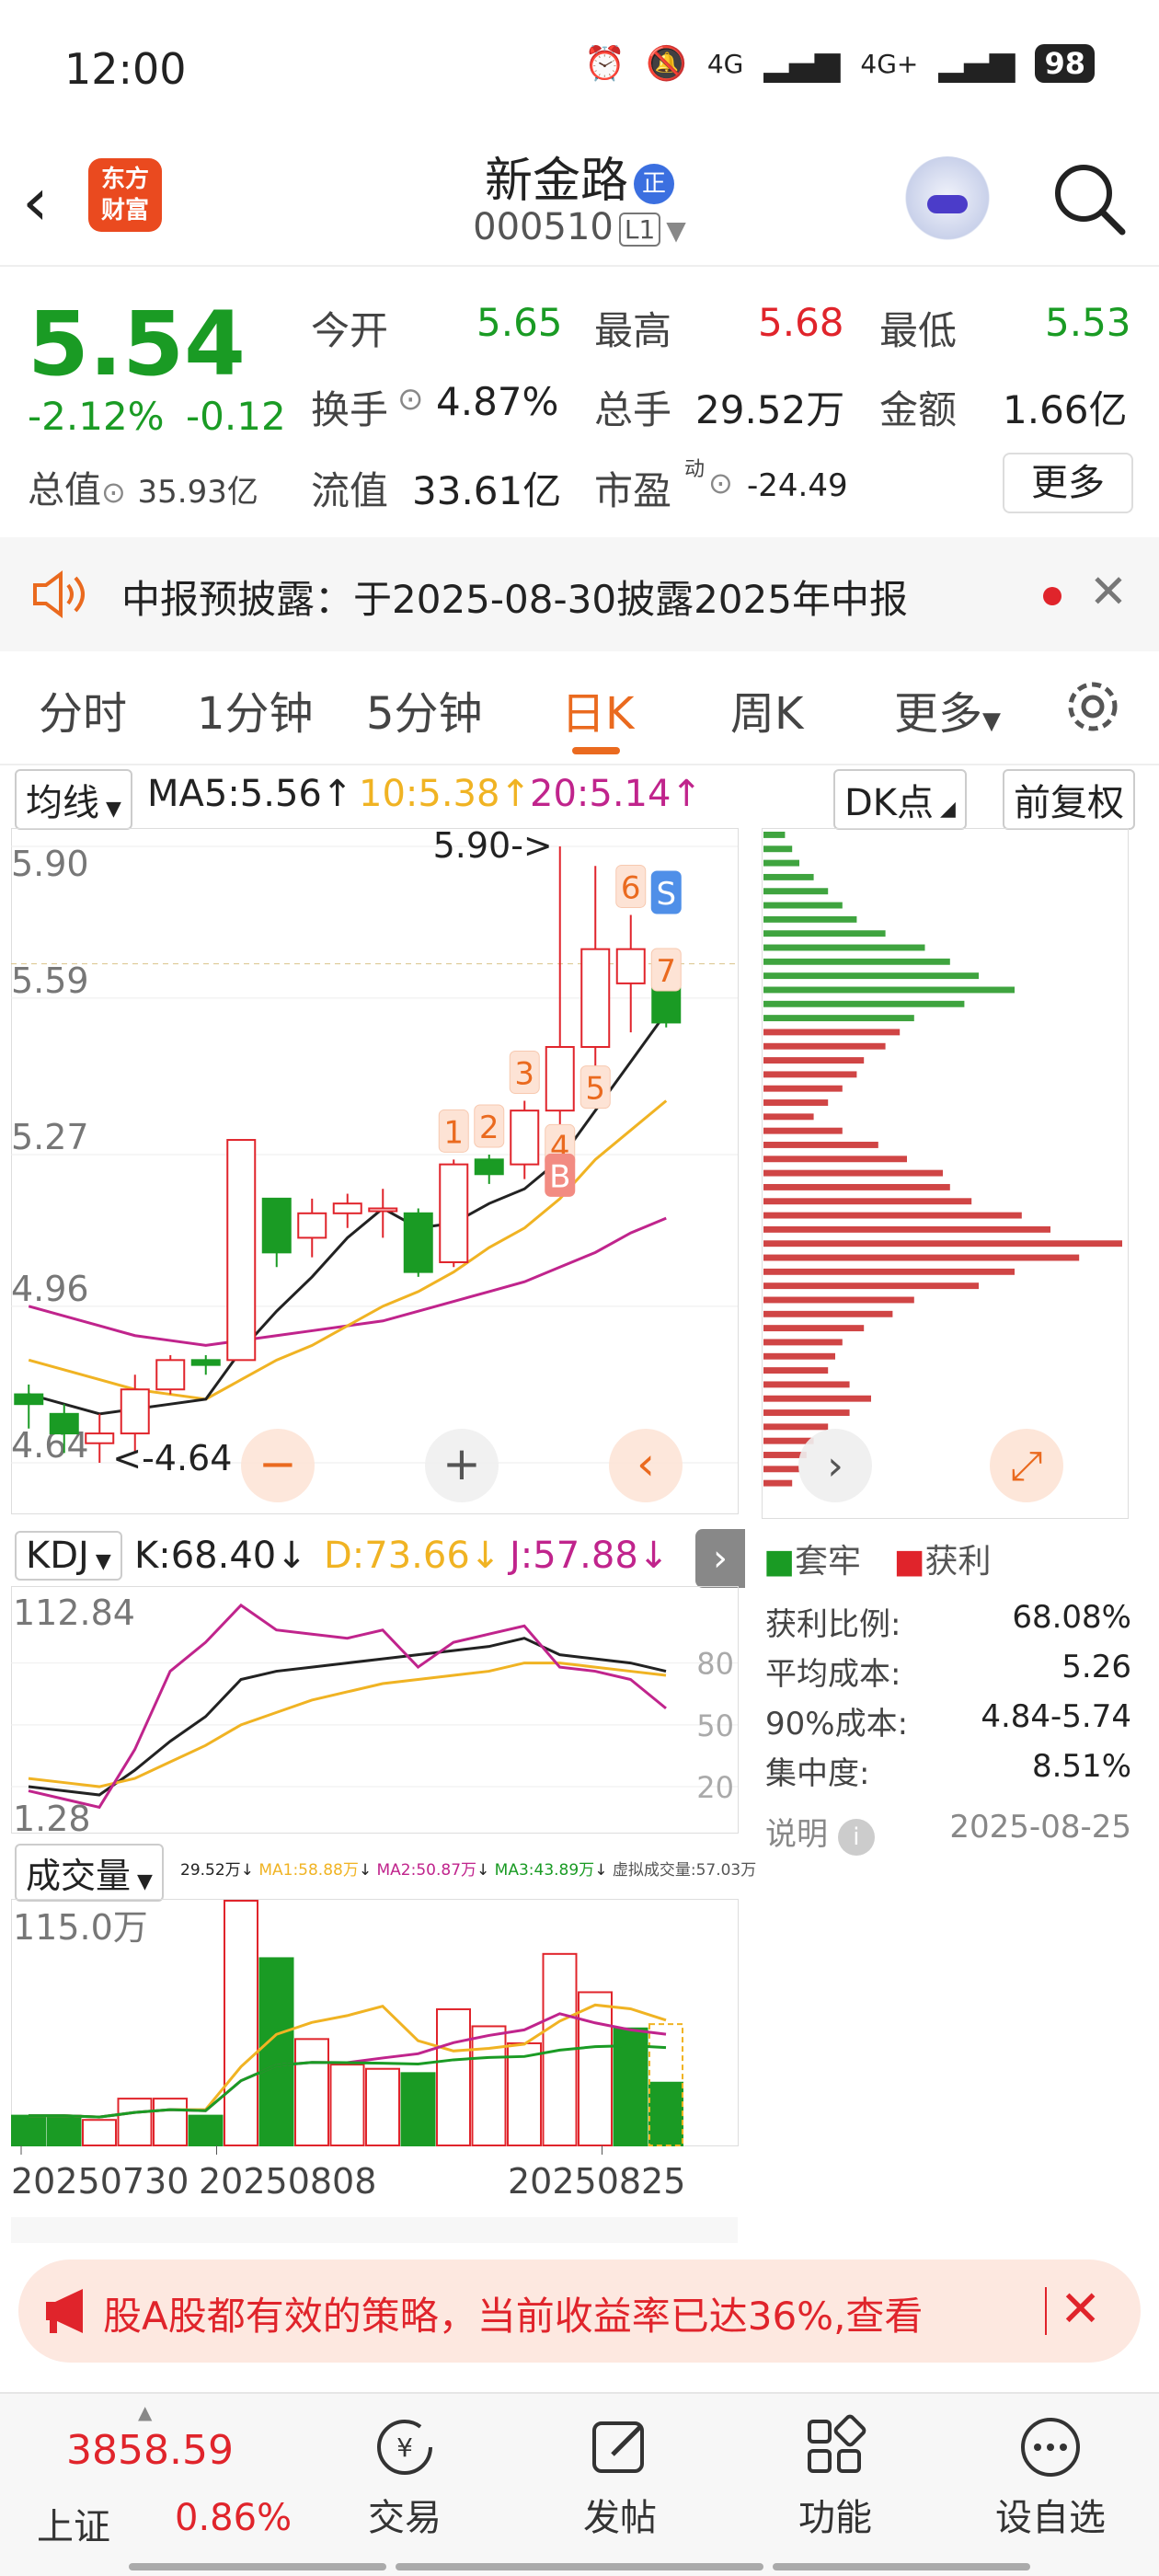  I want to click on more-button: 更多, so click(1068, 483).